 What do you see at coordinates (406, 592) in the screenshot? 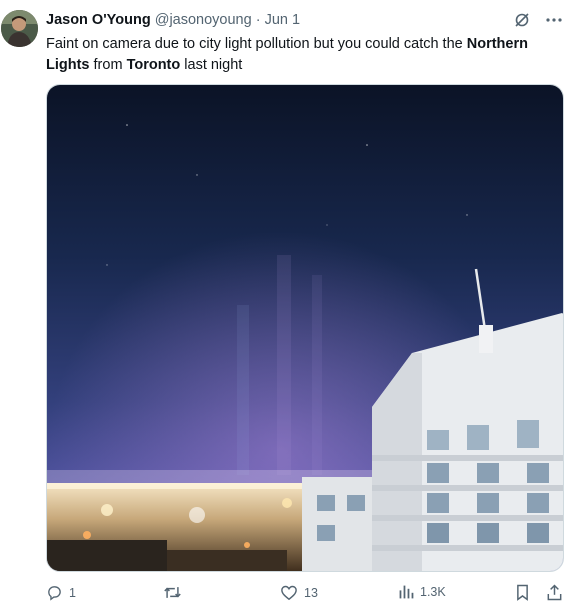
I see `views-icon` at bounding box center [406, 592].